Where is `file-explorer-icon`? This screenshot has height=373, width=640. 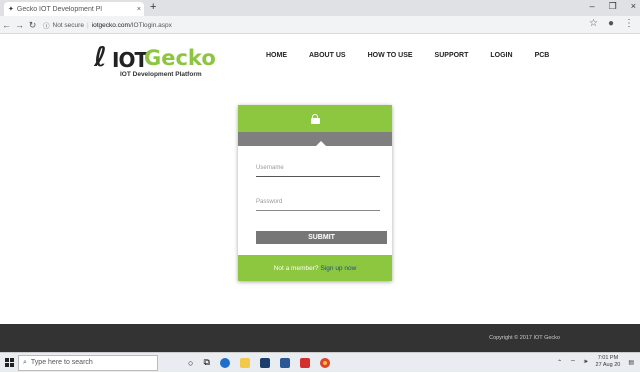 file-explorer-icon is located at coordinates (244, 362).